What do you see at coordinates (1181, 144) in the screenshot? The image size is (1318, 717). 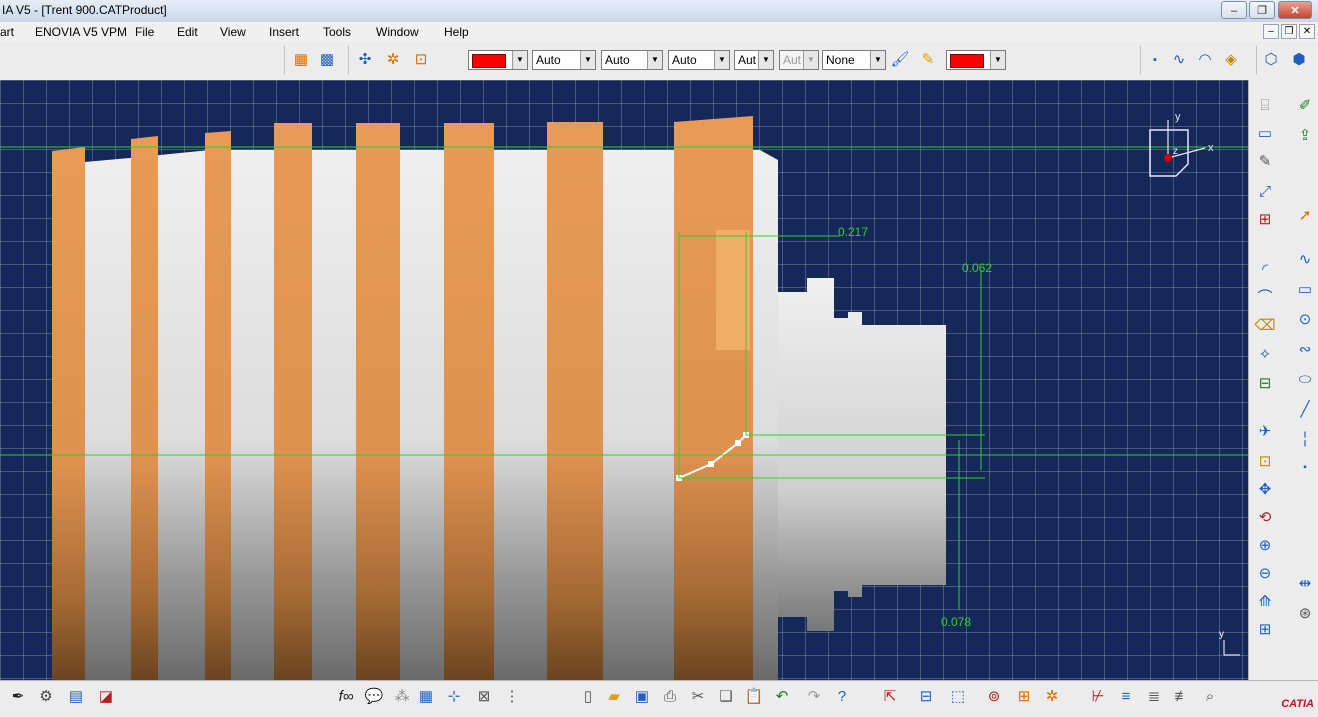 I see `compass-widget: y x z` at bounding box center [1181, 144].